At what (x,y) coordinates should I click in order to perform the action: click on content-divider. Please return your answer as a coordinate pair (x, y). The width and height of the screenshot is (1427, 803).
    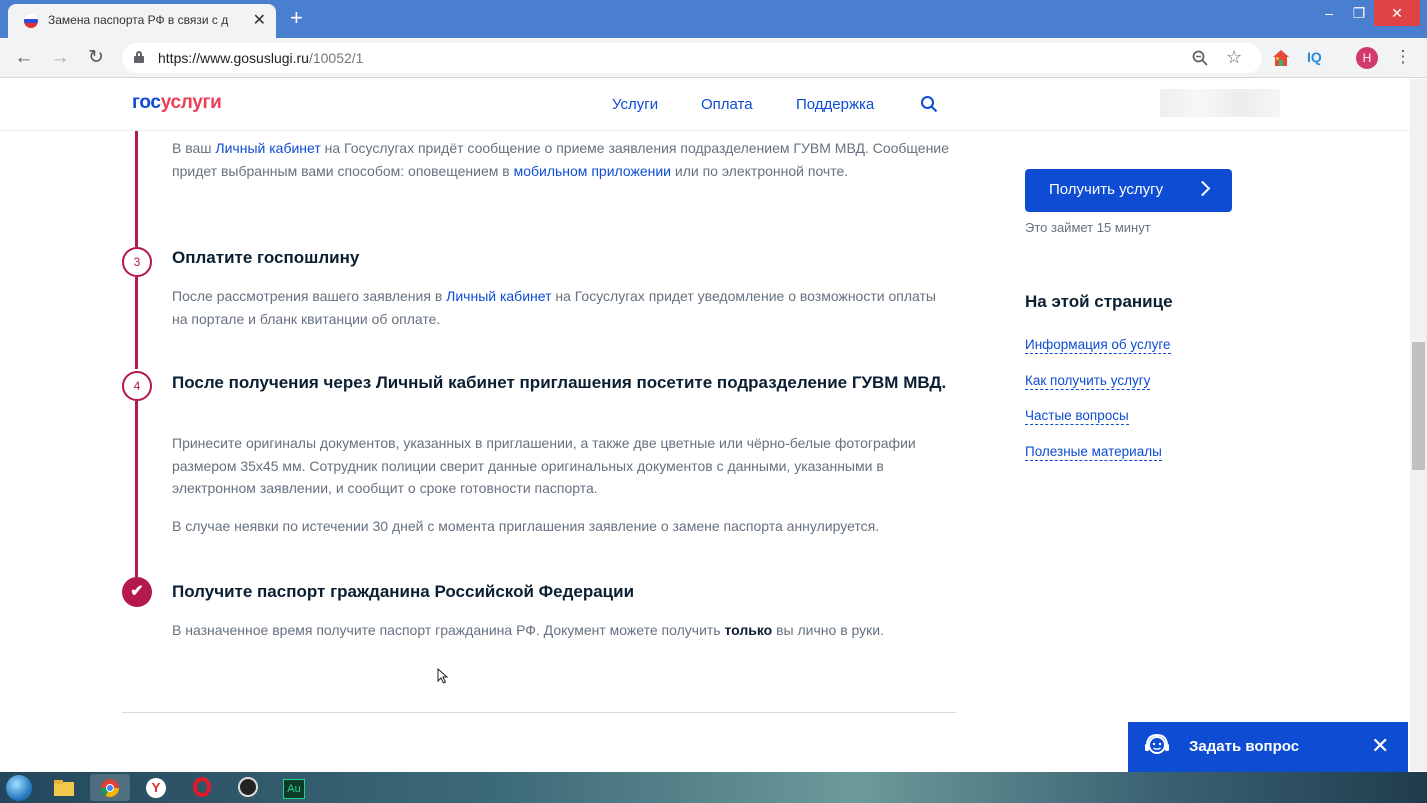
    Looking at the image, I should click on (539, 712).